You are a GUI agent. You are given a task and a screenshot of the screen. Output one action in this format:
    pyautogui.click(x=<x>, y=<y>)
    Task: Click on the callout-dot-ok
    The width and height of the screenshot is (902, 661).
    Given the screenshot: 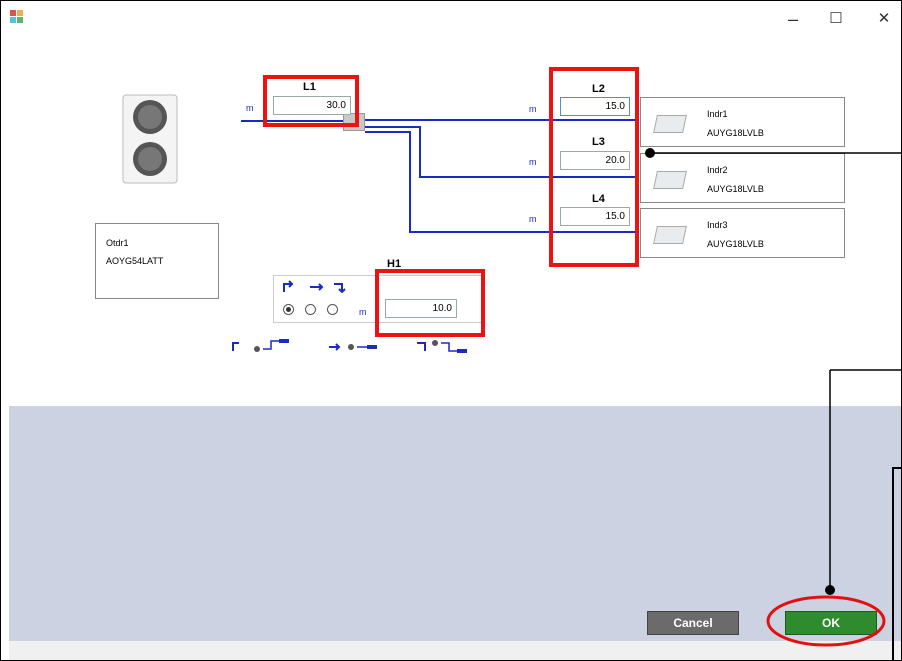 What is the action you would take?
    pyautogui.click(x=830, y=590)
    